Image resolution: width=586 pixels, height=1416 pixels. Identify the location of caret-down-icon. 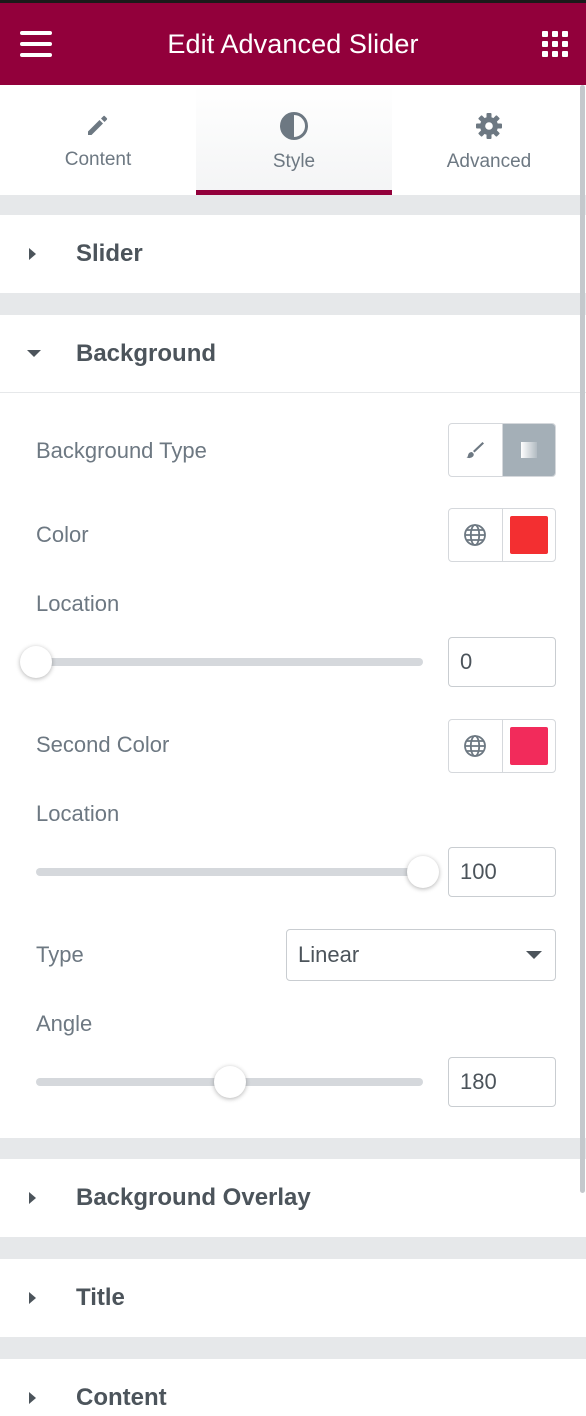
(34, 353).